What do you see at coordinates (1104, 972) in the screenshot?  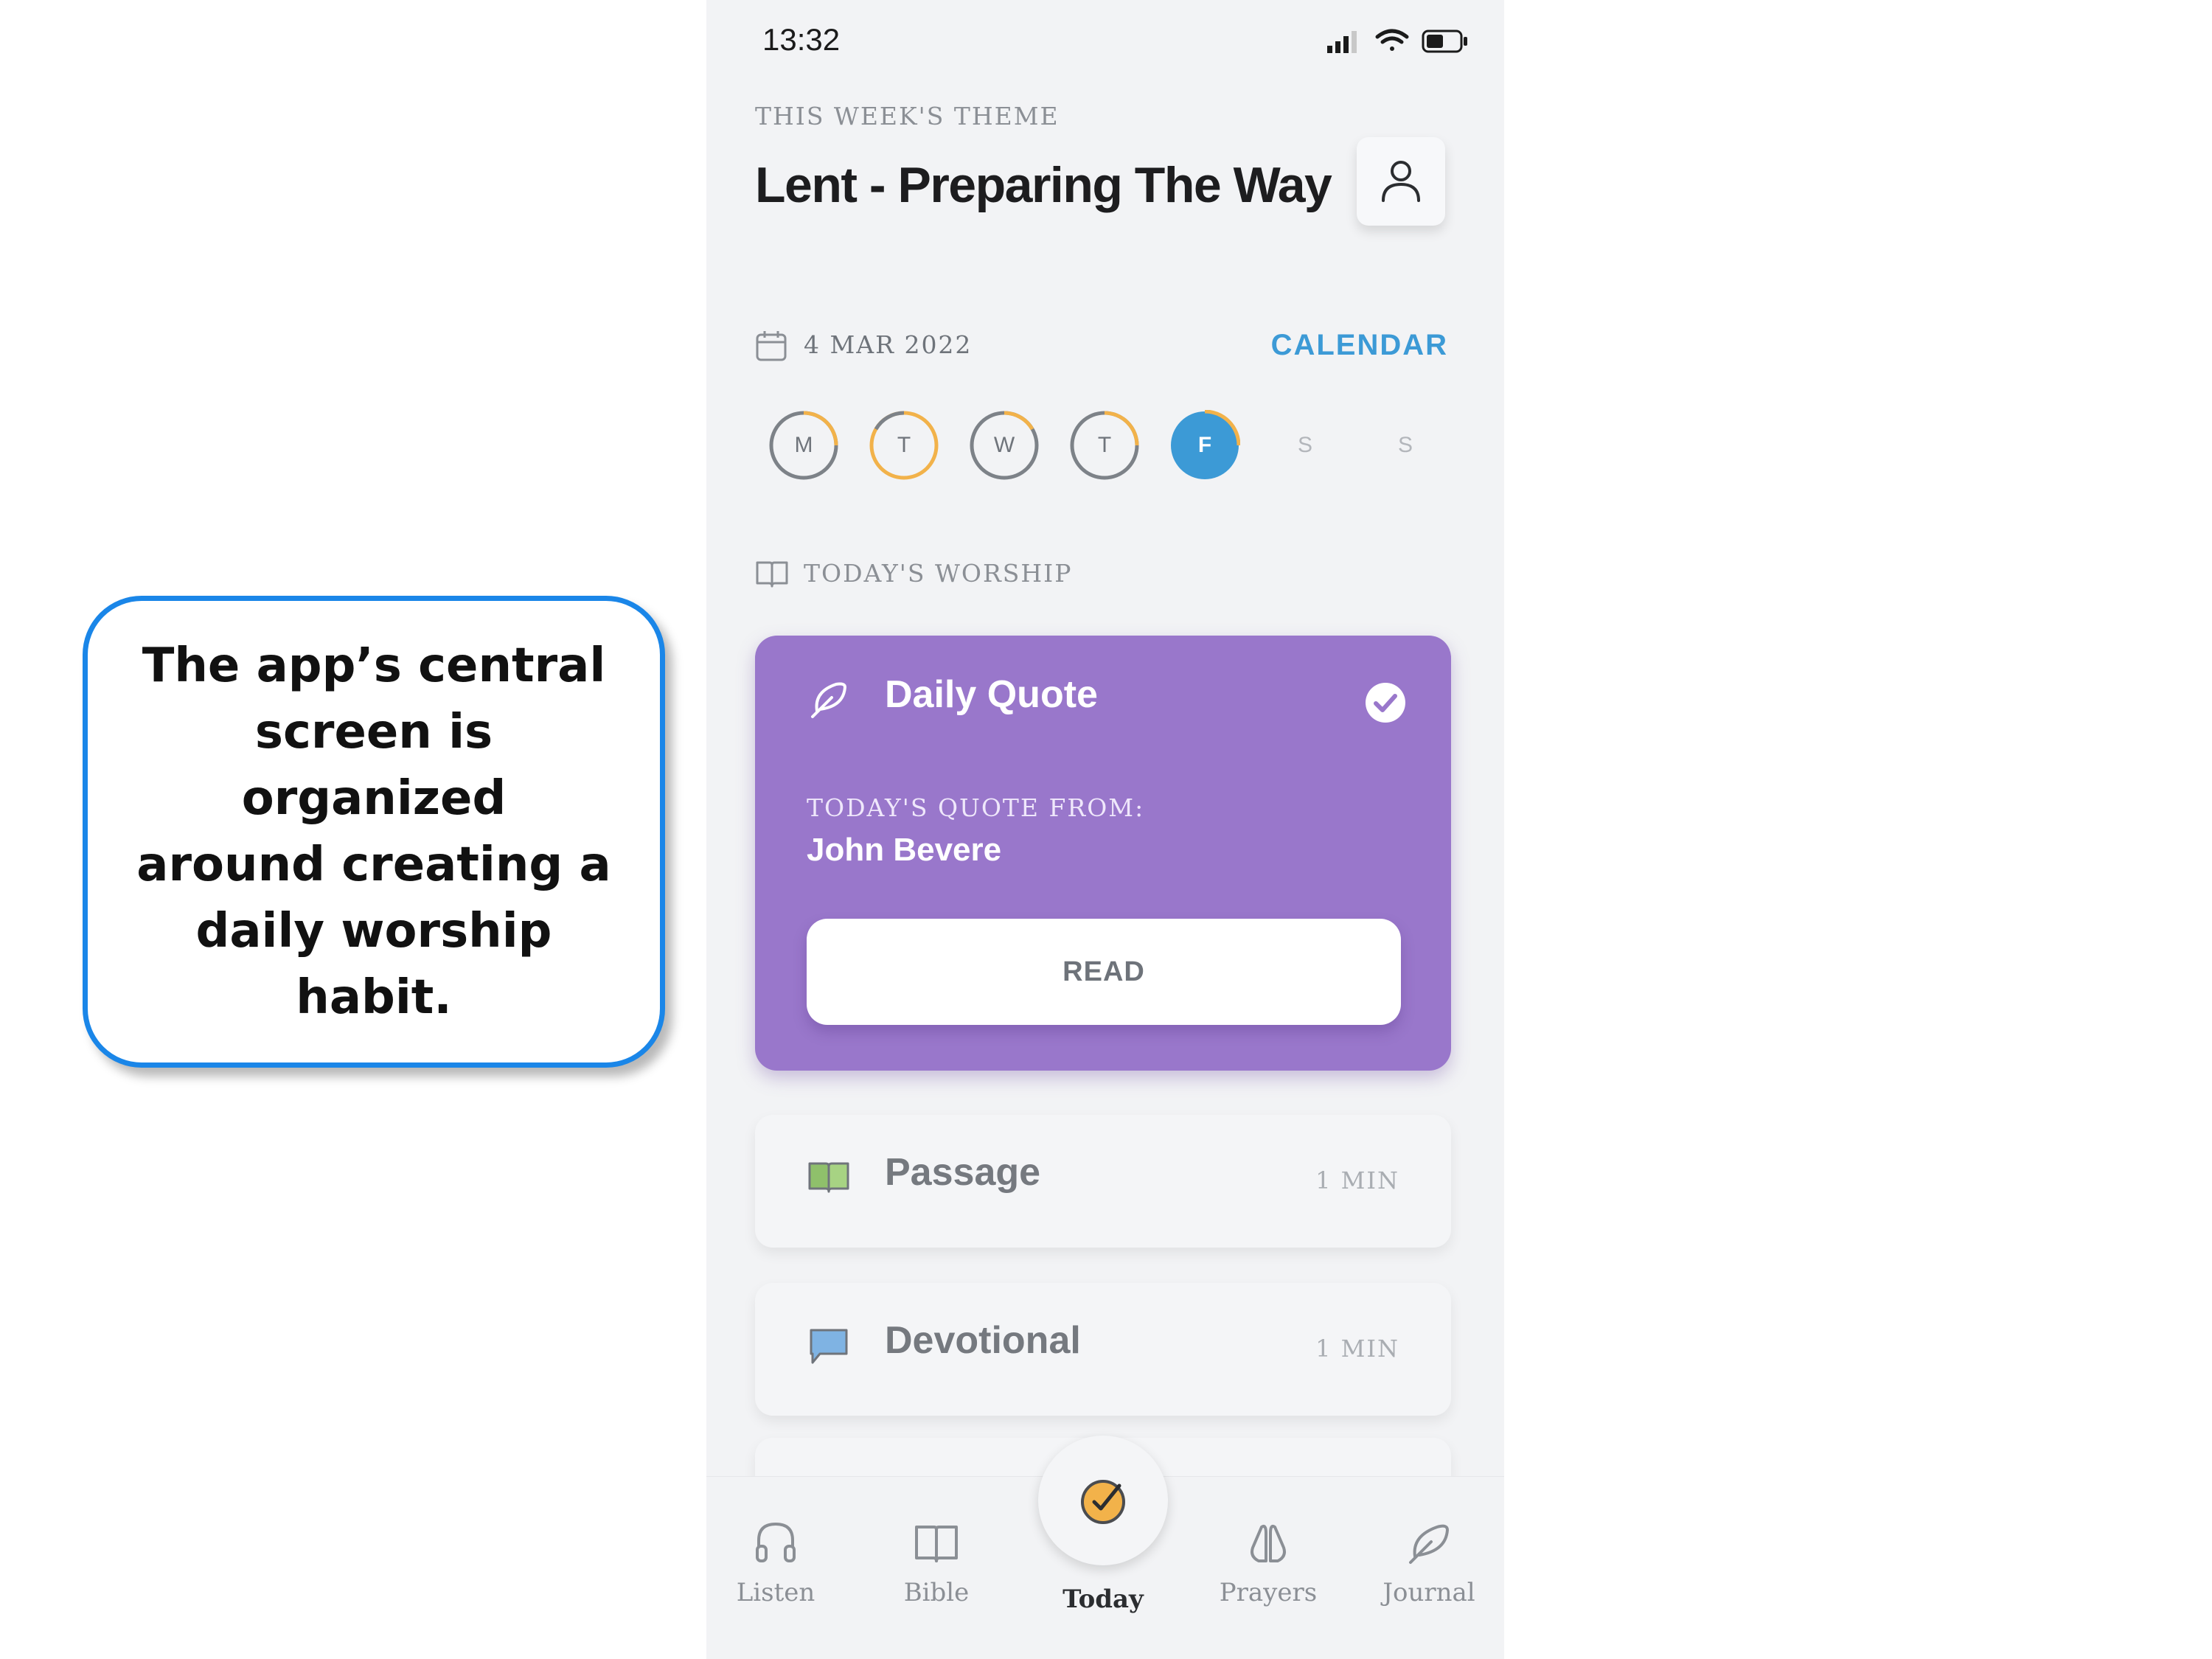 I see `read-button: READ` at bounding box center [1104, 972].